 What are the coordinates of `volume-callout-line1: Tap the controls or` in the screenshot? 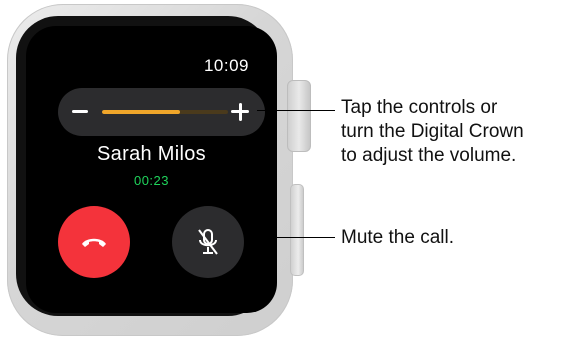 It's located at (419, 107).